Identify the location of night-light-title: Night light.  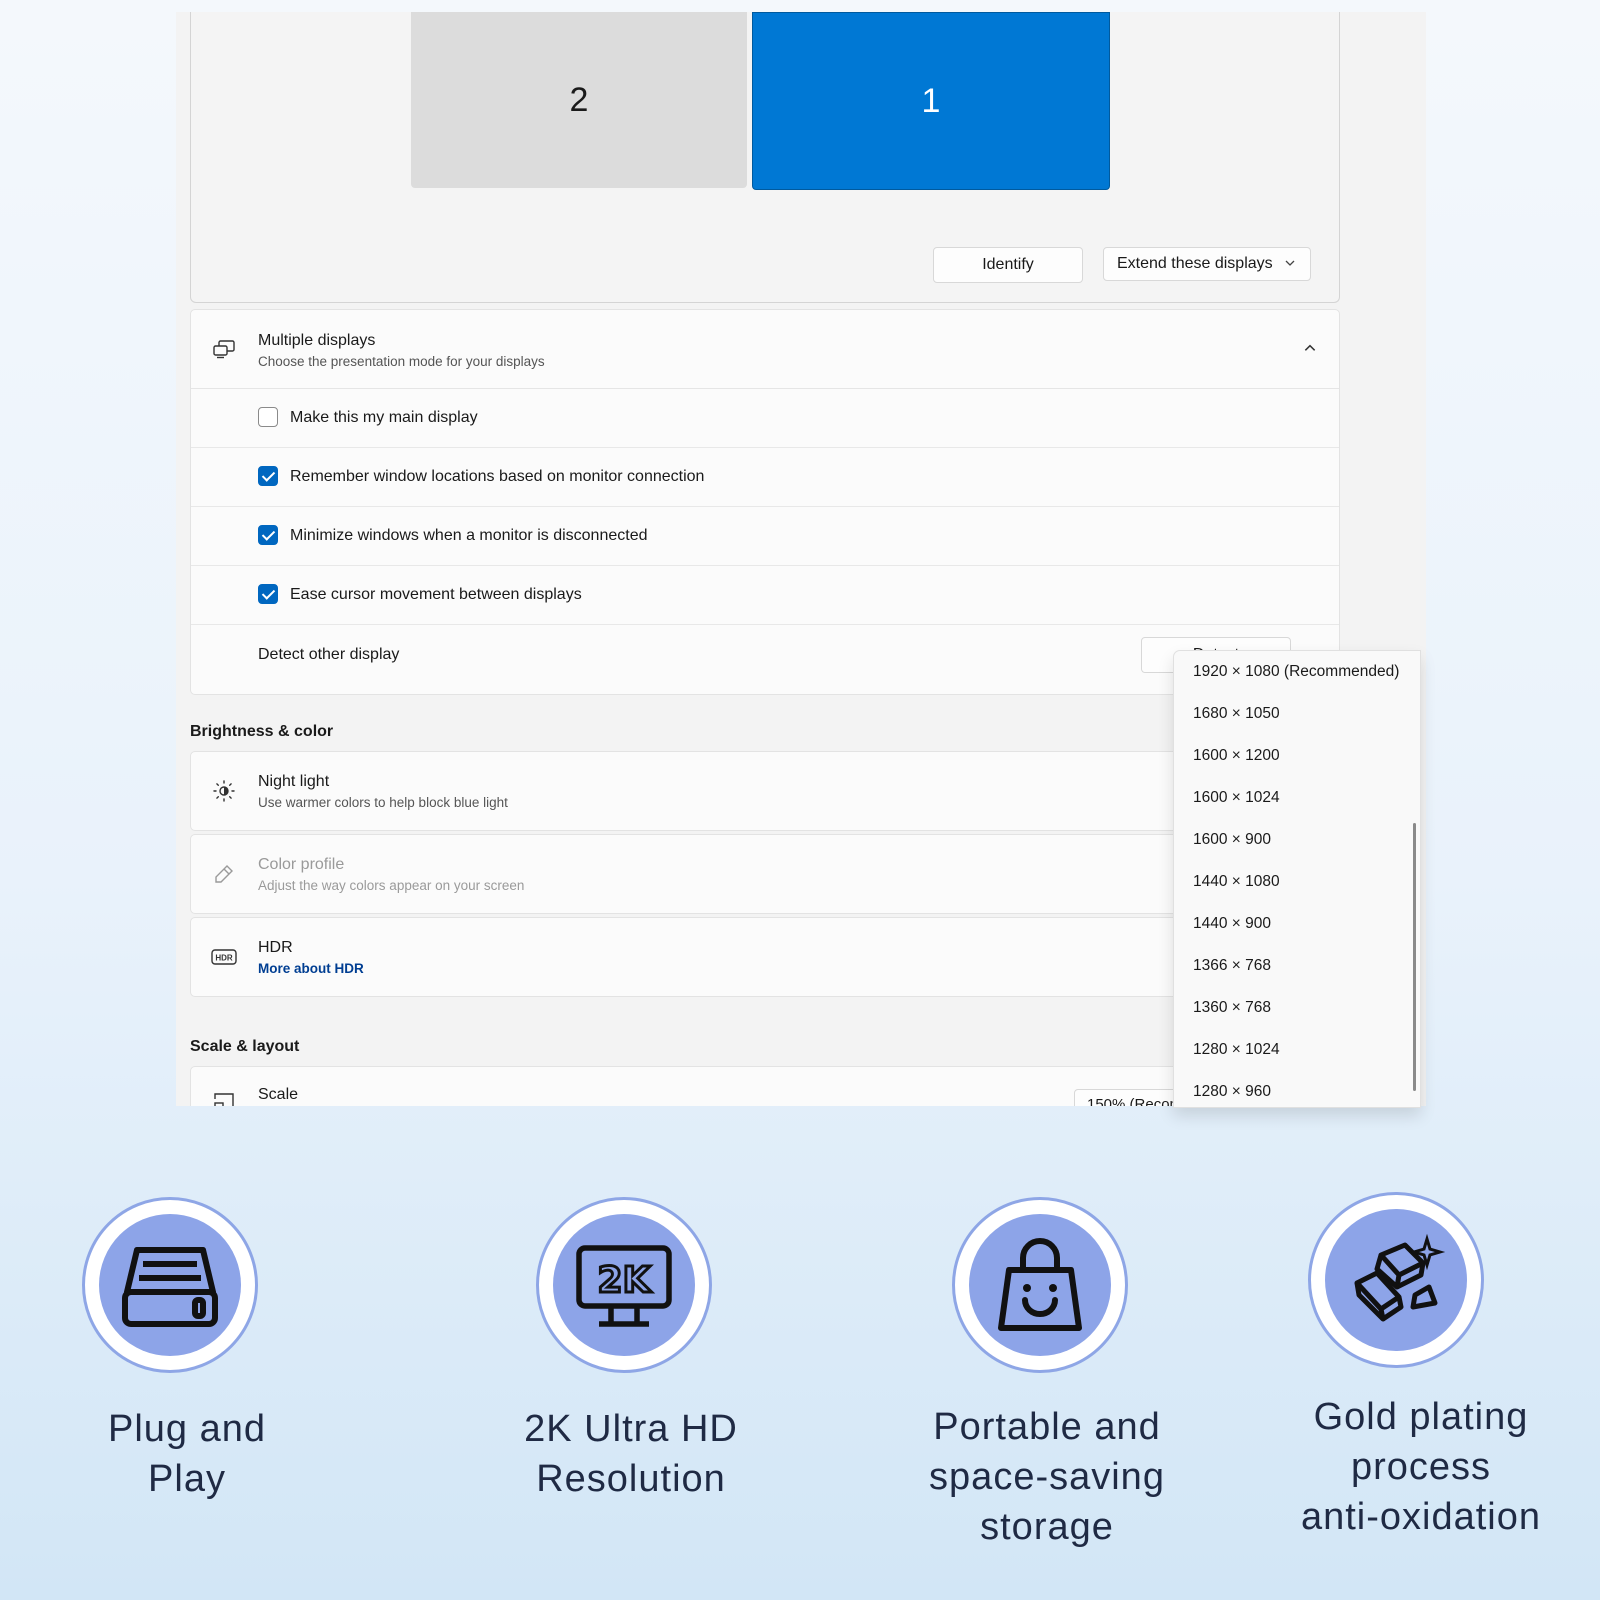
(294, 781).